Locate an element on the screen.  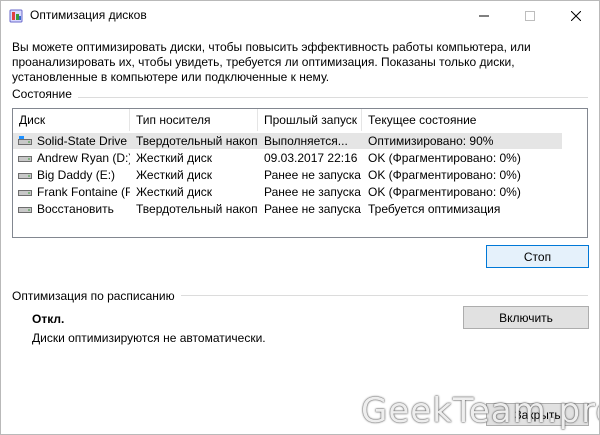
cell-last-run: 09.03.2017 22:16 is located at coordinates (311, 158).